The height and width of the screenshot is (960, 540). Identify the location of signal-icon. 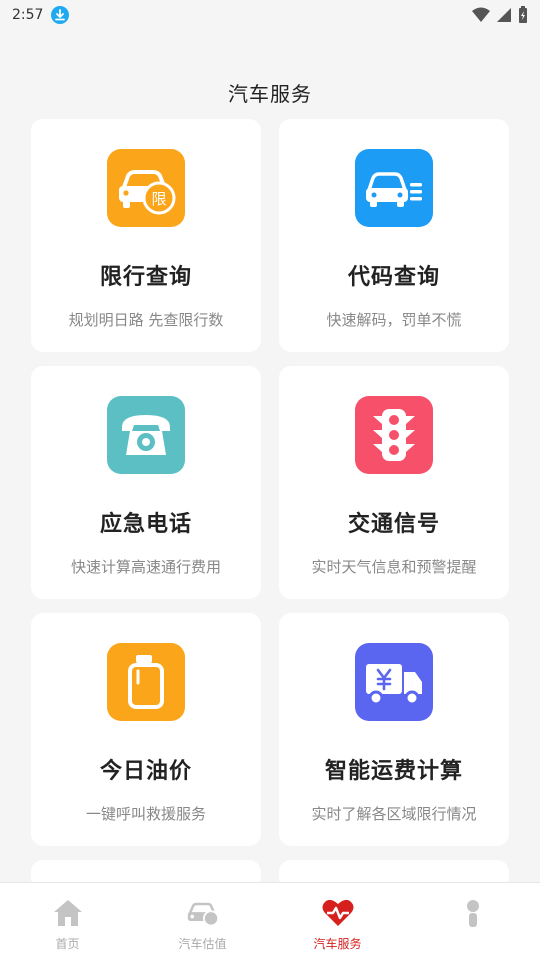
(504, 15).